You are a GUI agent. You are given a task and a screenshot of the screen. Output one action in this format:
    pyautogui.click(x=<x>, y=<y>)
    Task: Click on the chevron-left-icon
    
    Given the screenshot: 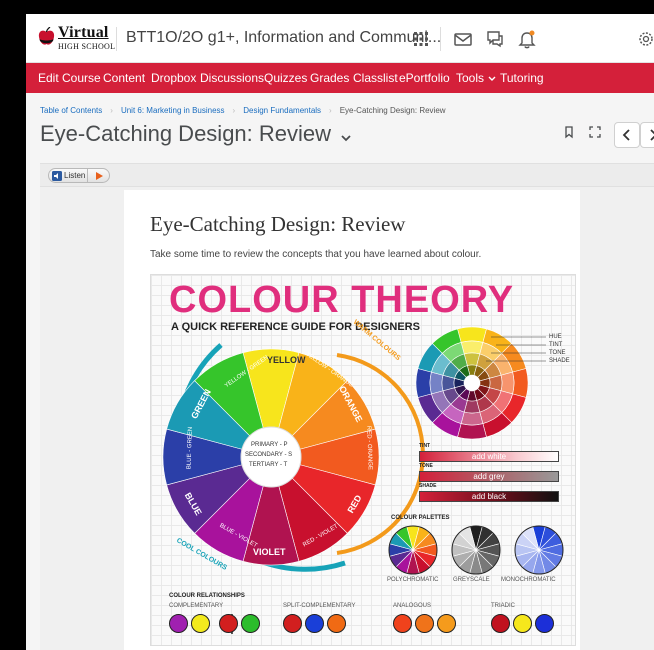 What is the action you would take?
    pyautogui.click(x=626, y=135)
    